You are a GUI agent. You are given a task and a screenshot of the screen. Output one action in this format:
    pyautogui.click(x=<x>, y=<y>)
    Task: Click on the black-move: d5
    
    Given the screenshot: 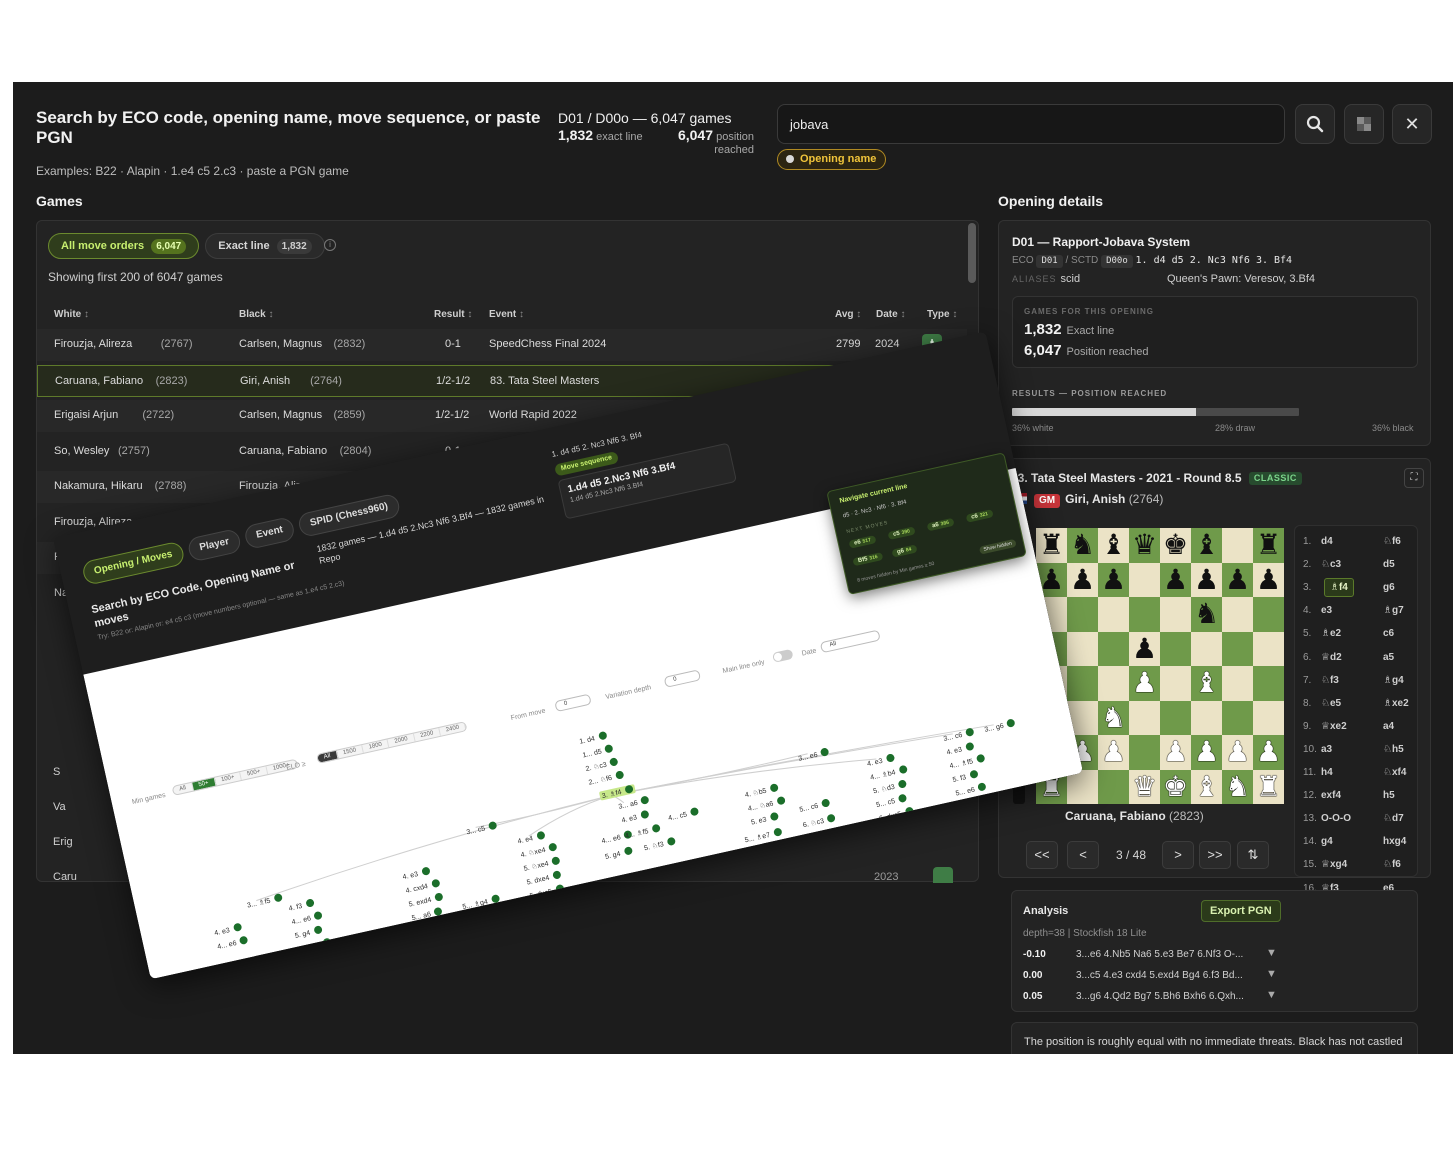 What is the action you would take?
    pyautogui.click(x=1389, y=564)
    